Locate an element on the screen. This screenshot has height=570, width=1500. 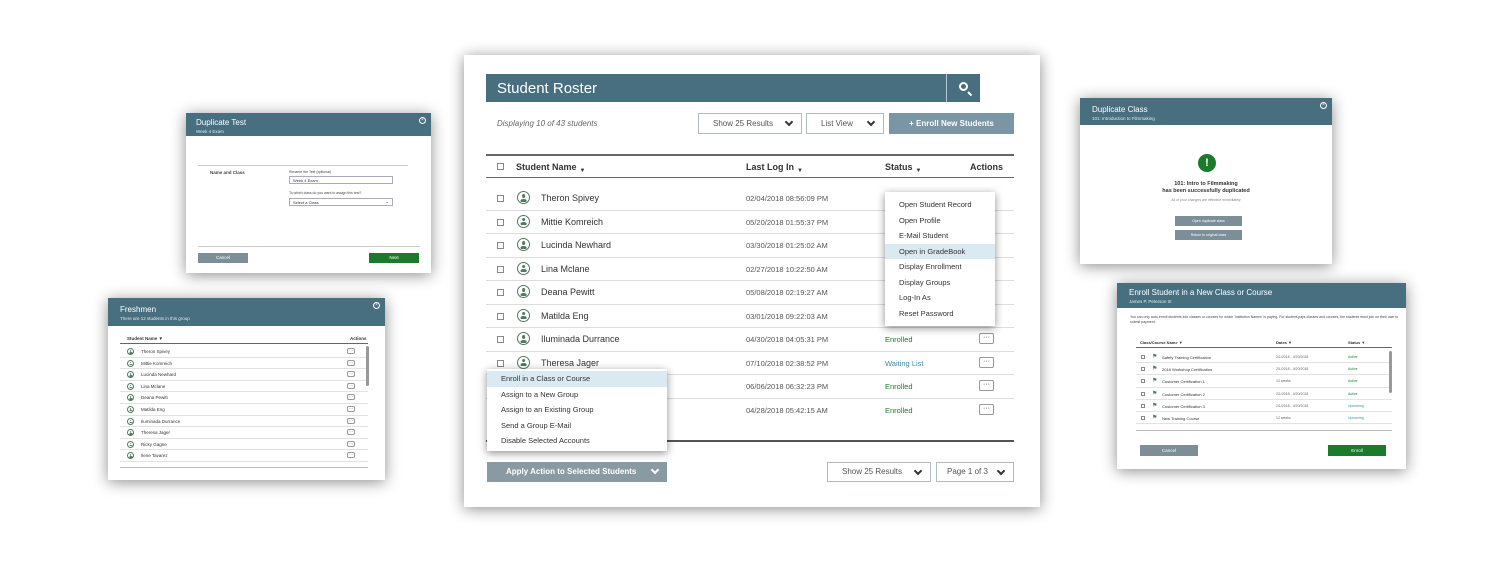
menu-item-email-student: E-Mail Student is located at coordinates (940, 236).